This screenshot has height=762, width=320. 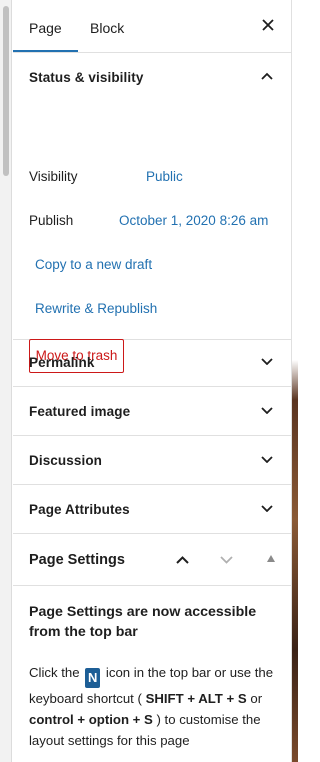 I want to click on discussion-panel: Discussion, so click(x=152, y=460).